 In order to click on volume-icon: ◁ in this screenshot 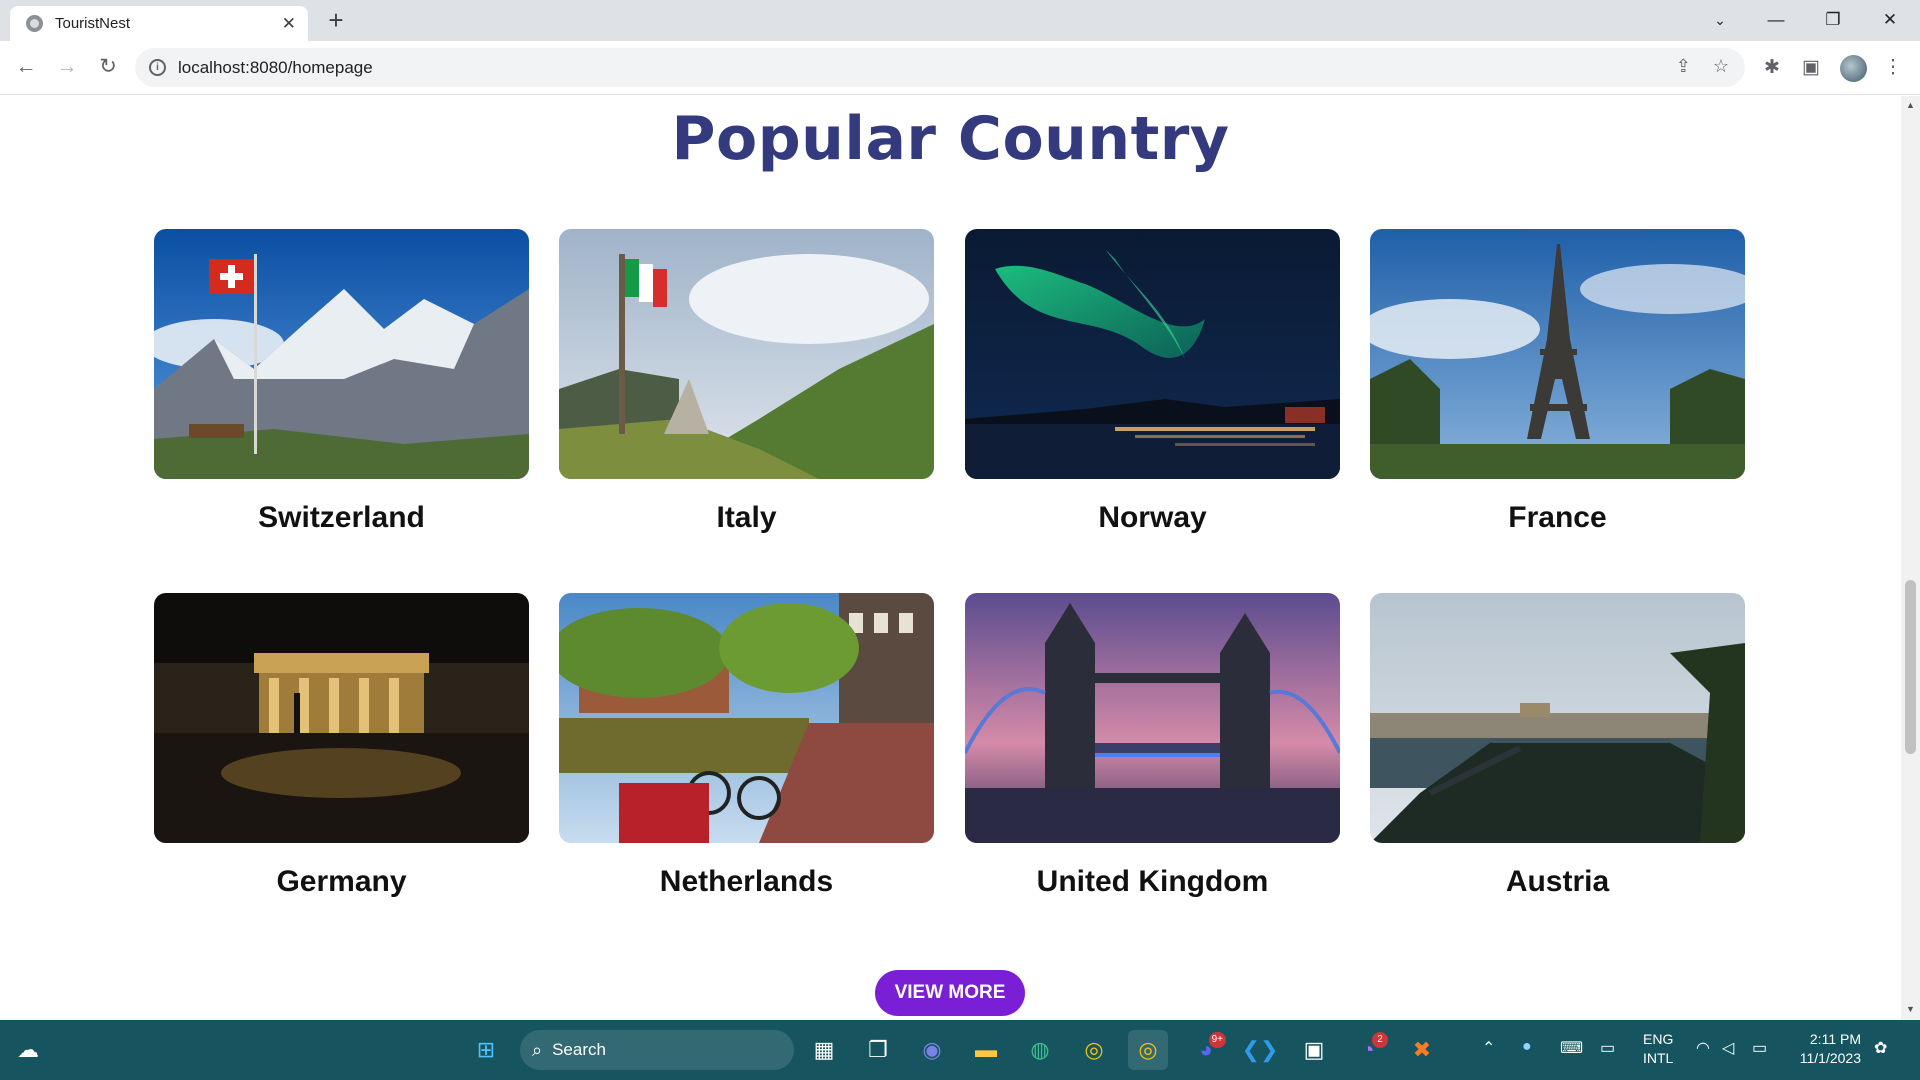, I will do `click(1728, 1048)`.